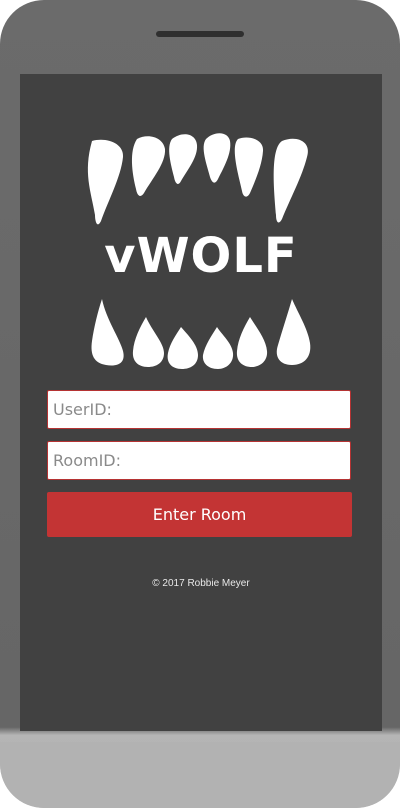 Image resolution: width=400 pixels, height=808 pixels. I want to click on userid-input, so click(199, 409).